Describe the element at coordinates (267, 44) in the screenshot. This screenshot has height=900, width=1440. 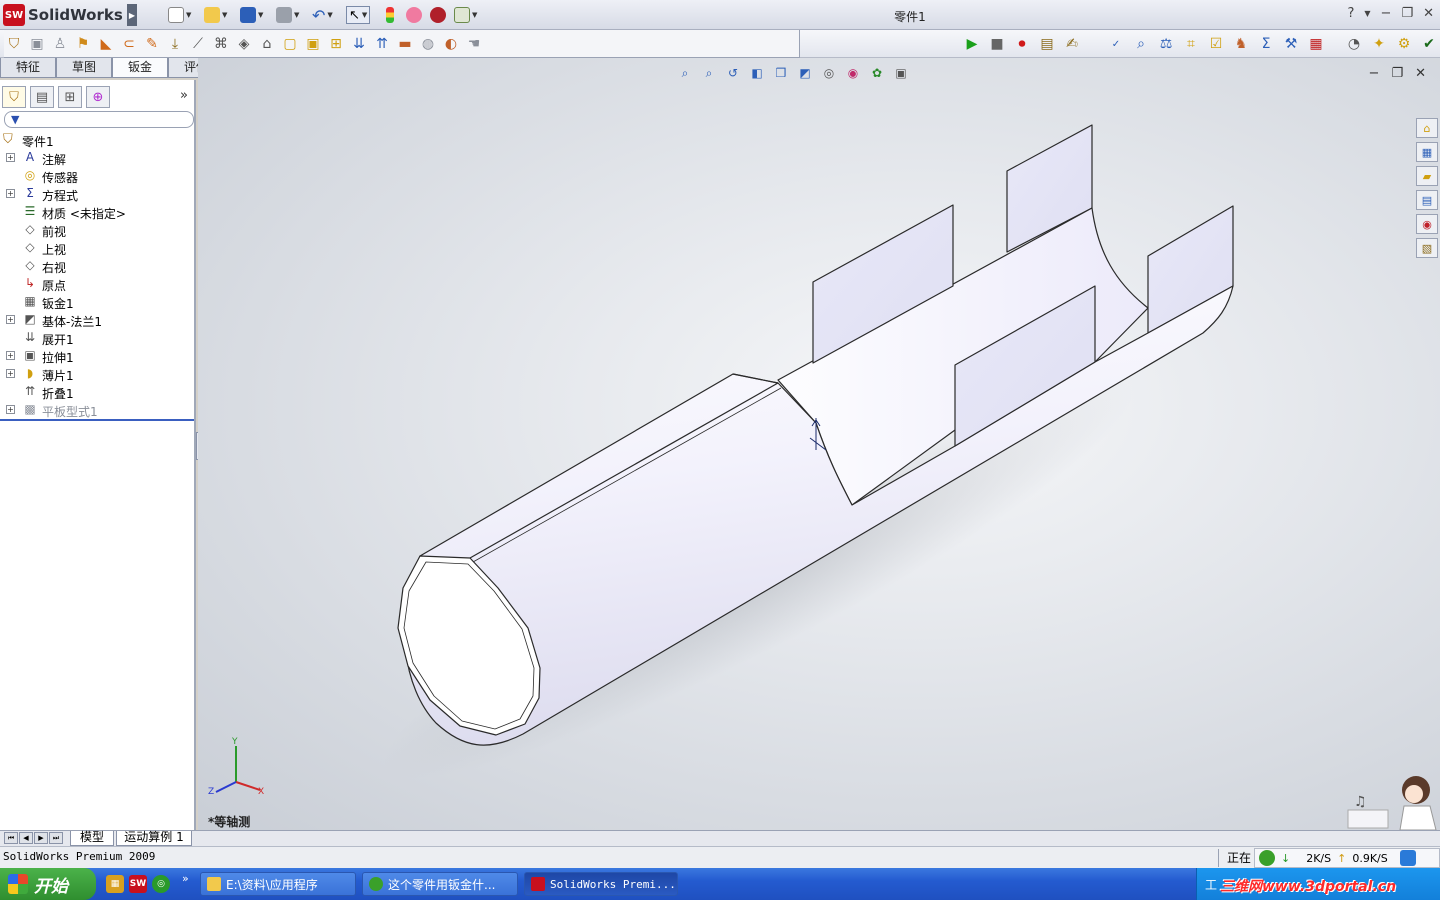
I see `closed-corner-icon: ⌂` at that location.